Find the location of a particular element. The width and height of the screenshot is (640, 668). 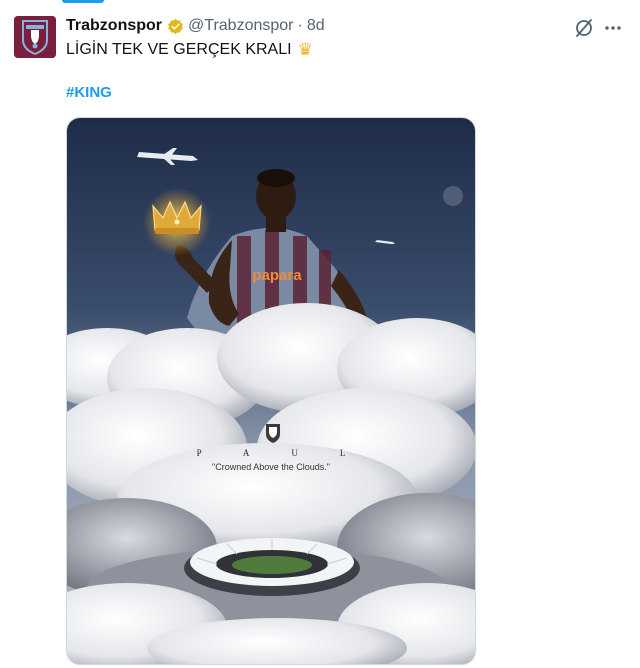

more-icon is located at coordinates (613, 28).